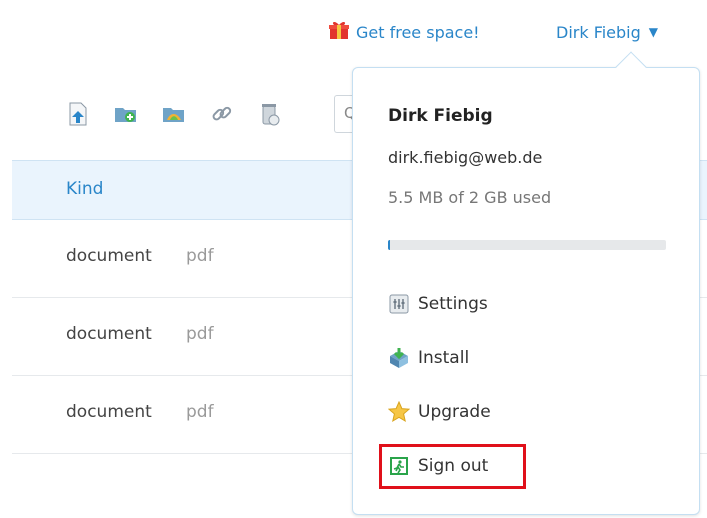 The height and width of the screenshot is (518, 707). I want to click on popover-user-name: Dirk Fiebig, so click(440, 116).